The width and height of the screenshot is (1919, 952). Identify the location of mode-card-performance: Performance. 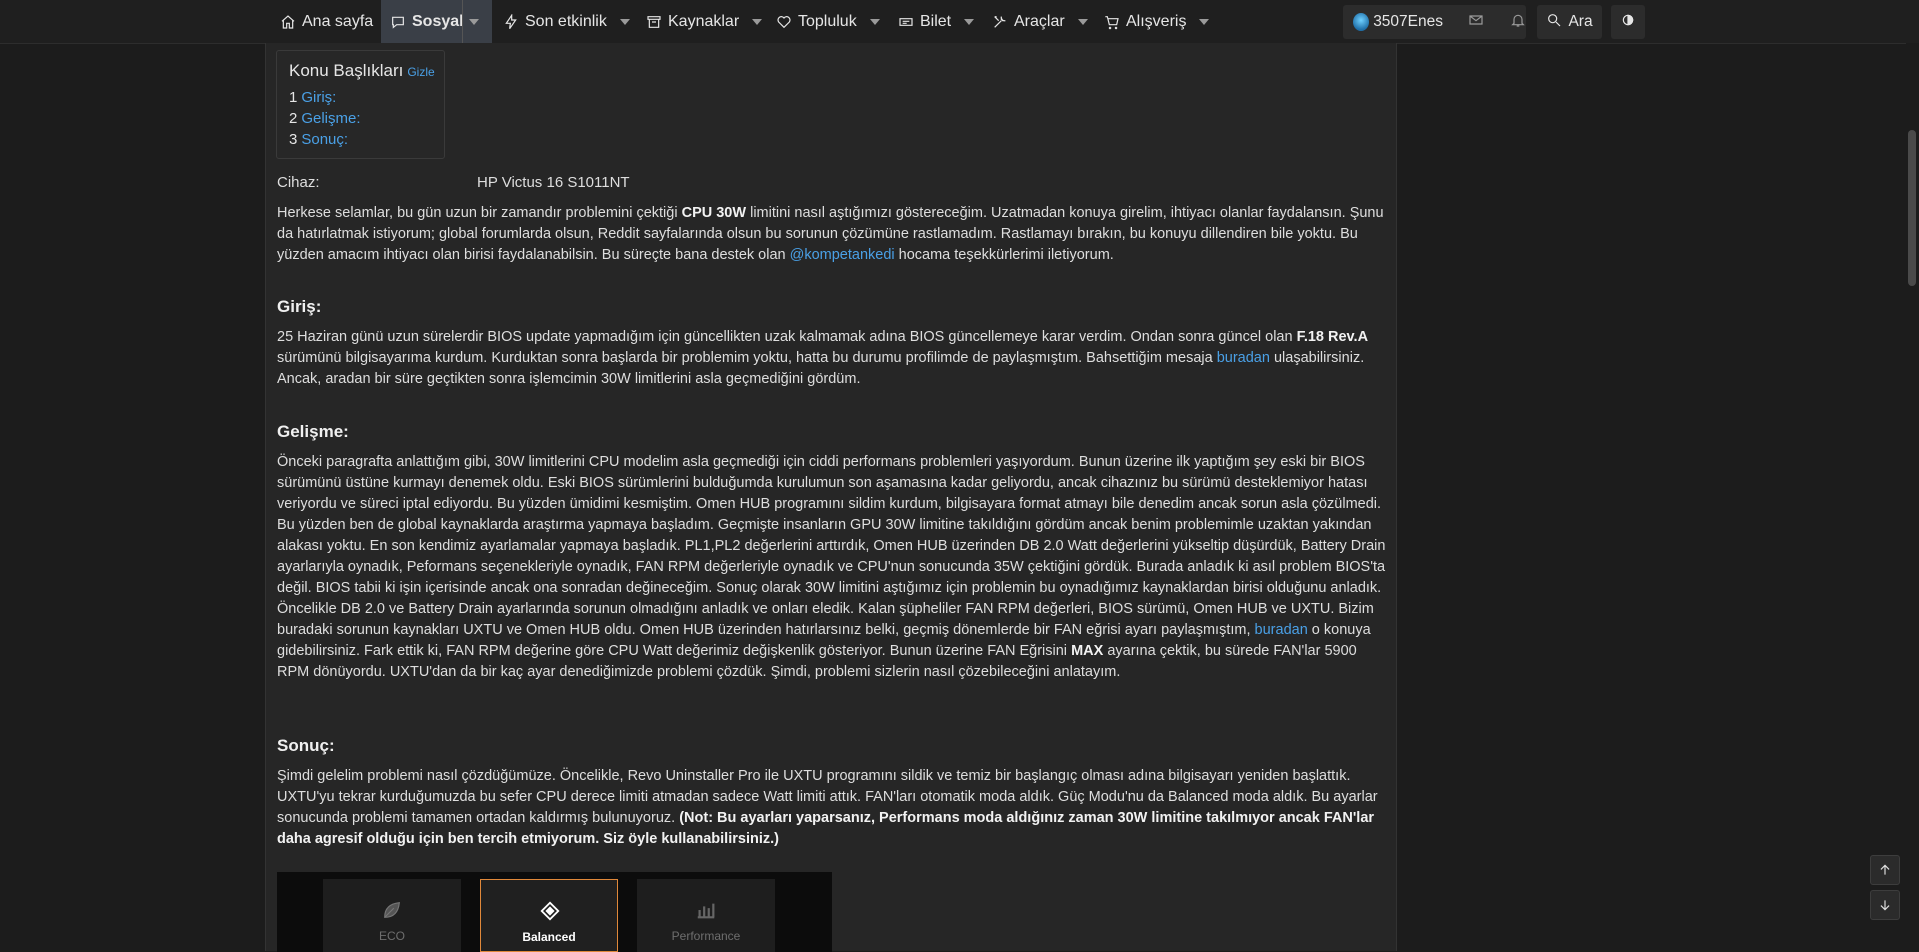
(706, 915).